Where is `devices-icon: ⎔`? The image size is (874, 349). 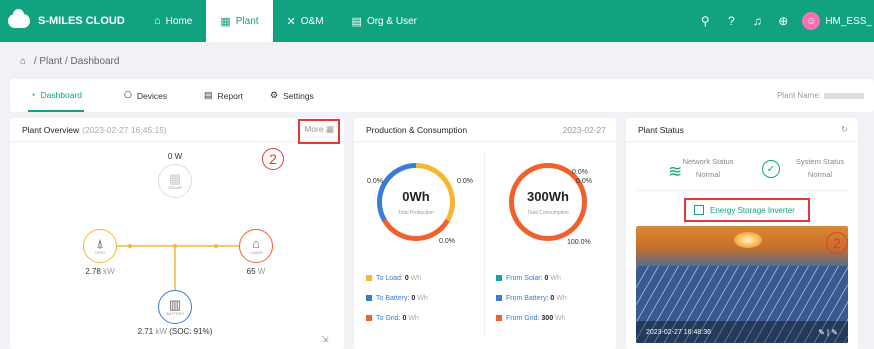 devices-icon: ⎔ is located at coordinates (128, 95).